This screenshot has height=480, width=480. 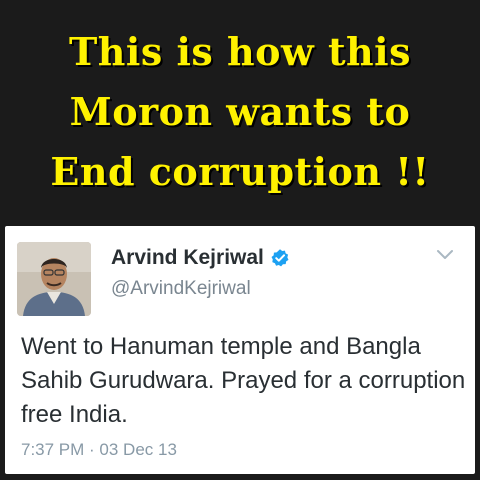 I want to click on headline-line-2: Moron wants to, so click(x=240, y=111).